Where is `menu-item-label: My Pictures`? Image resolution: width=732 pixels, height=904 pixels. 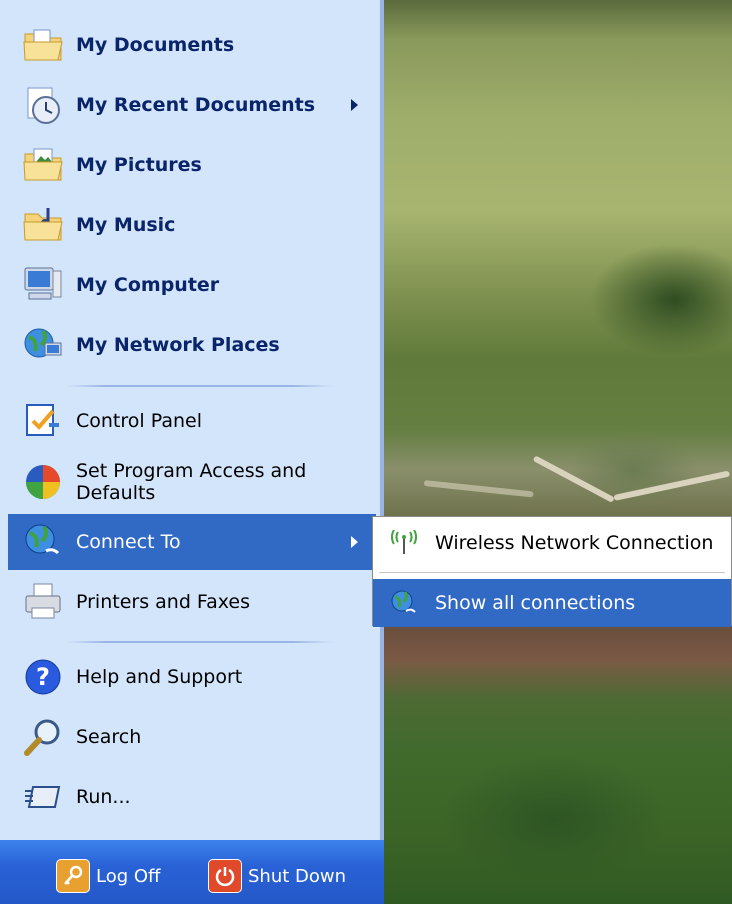 menu-item-label: My Pictures is located at coordinates (139, 165).